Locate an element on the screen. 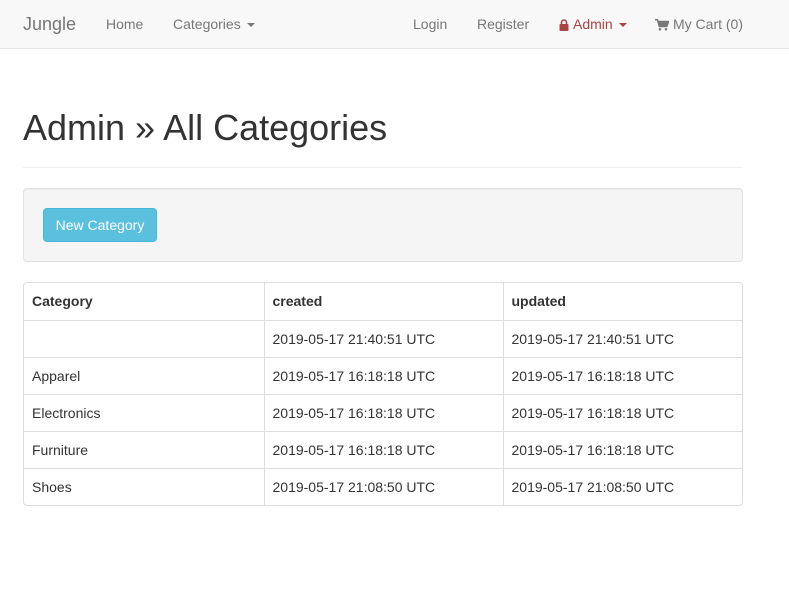 This screenshot has height=616, width=789. table-header-row: Category created updated is located at coordinates (383, 301).